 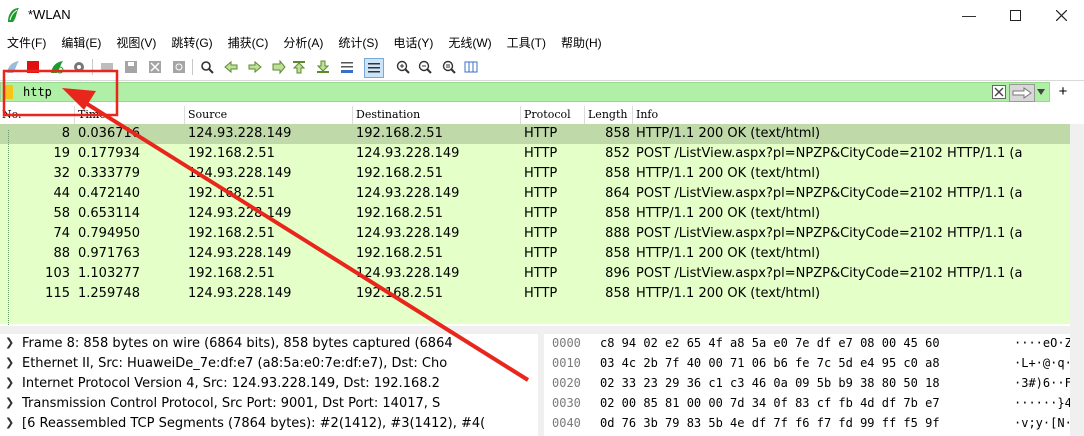 I want to click on pane-splitter, so click(x=542, y=330).